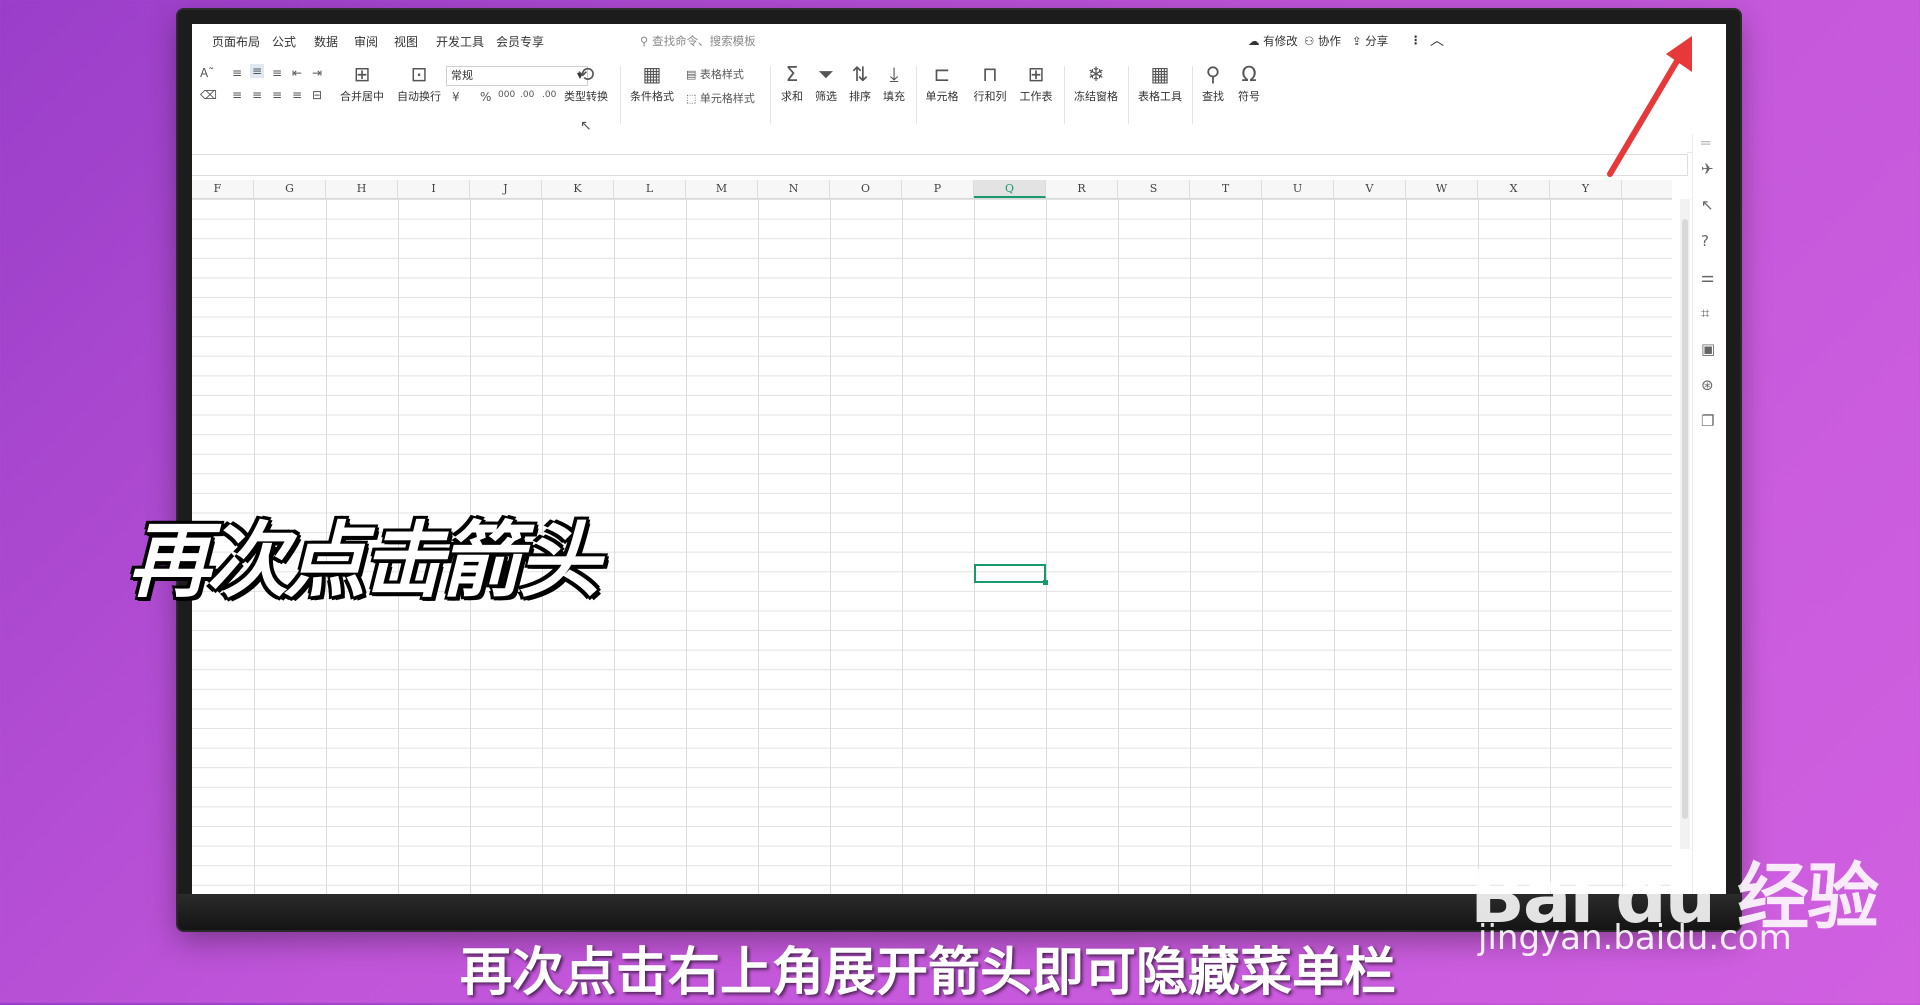 This screenshot has height=1005, width=1920. Describe the element at coordinates (290, 189) in the screenshot. I see `column-header-g: G` at that location.